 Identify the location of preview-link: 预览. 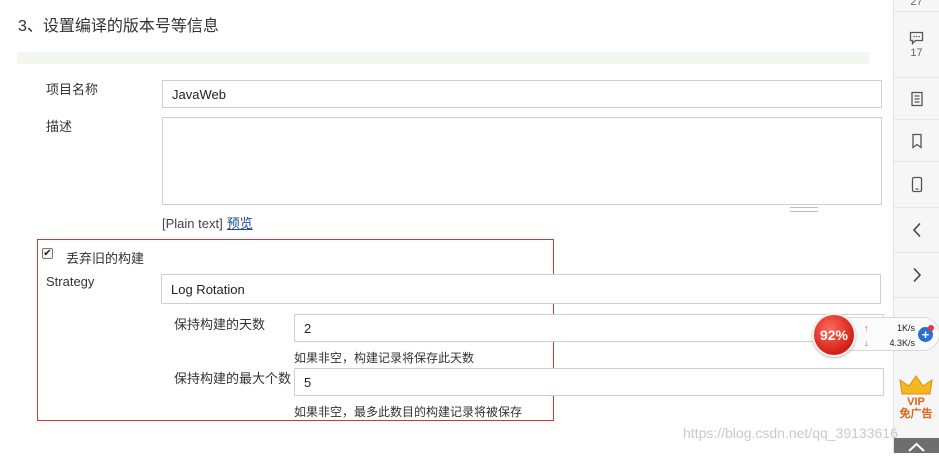
(240, 223).